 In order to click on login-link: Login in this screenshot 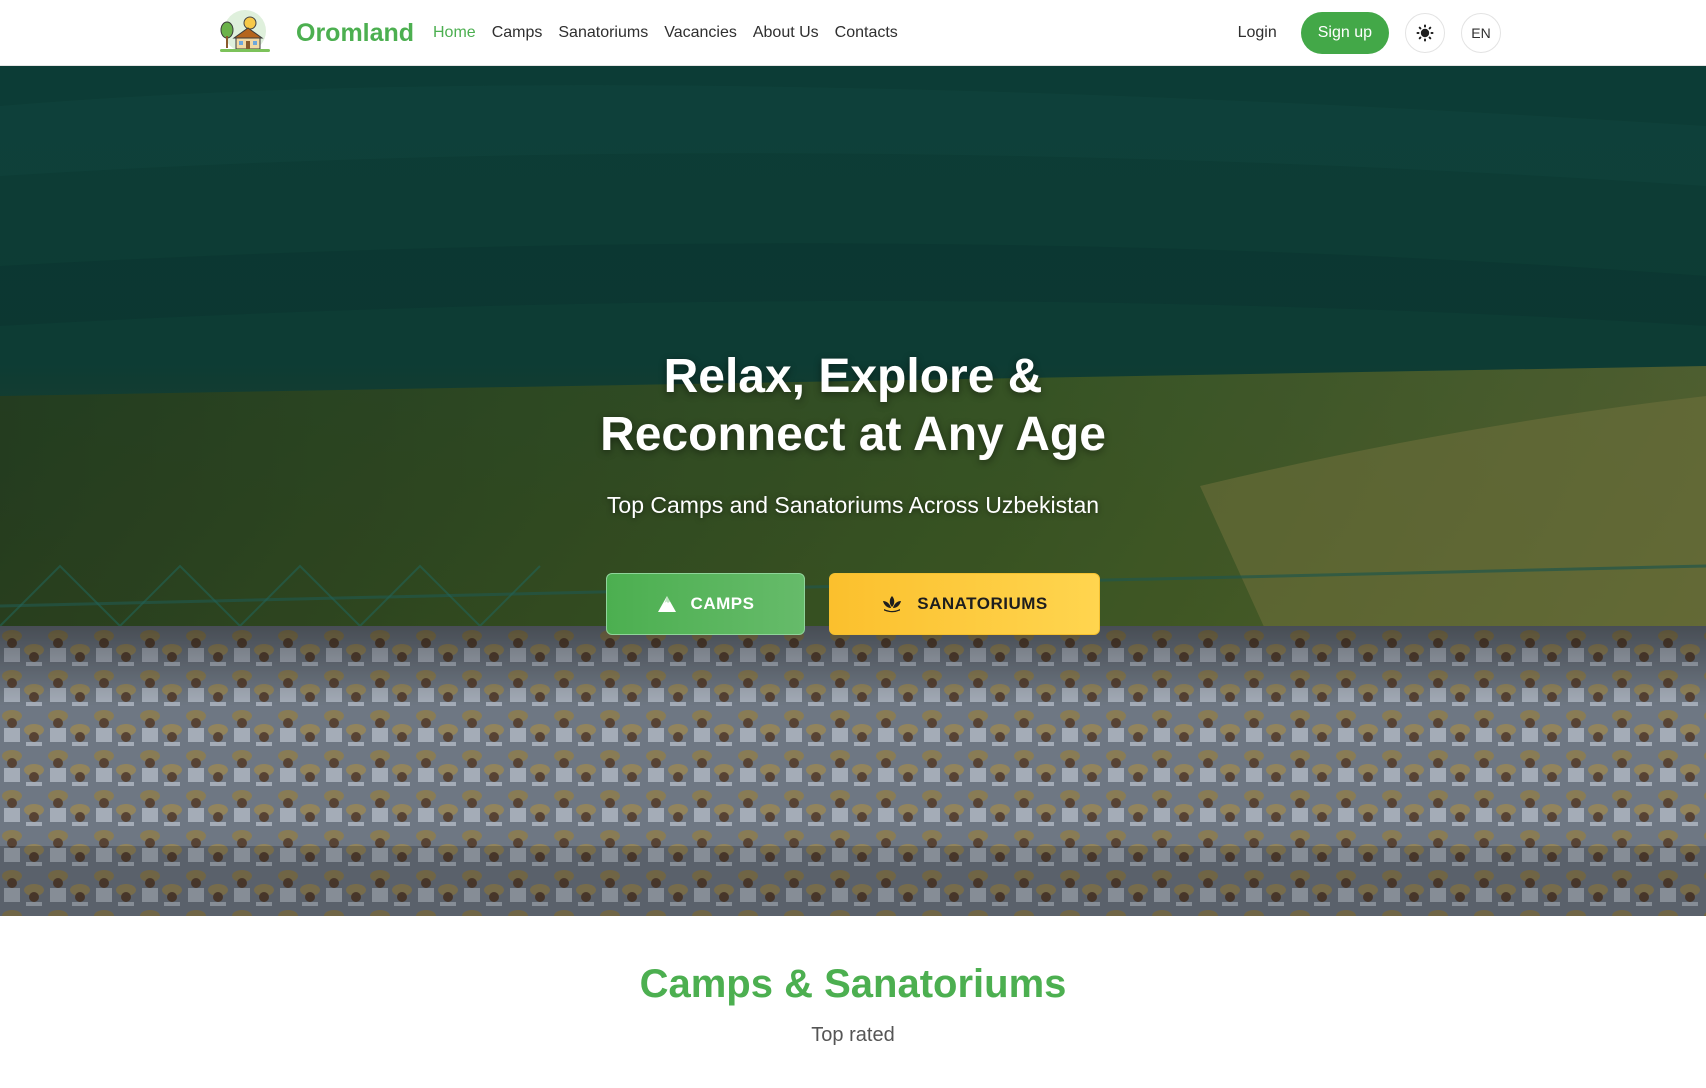, I will do `click(1257, 33)`.